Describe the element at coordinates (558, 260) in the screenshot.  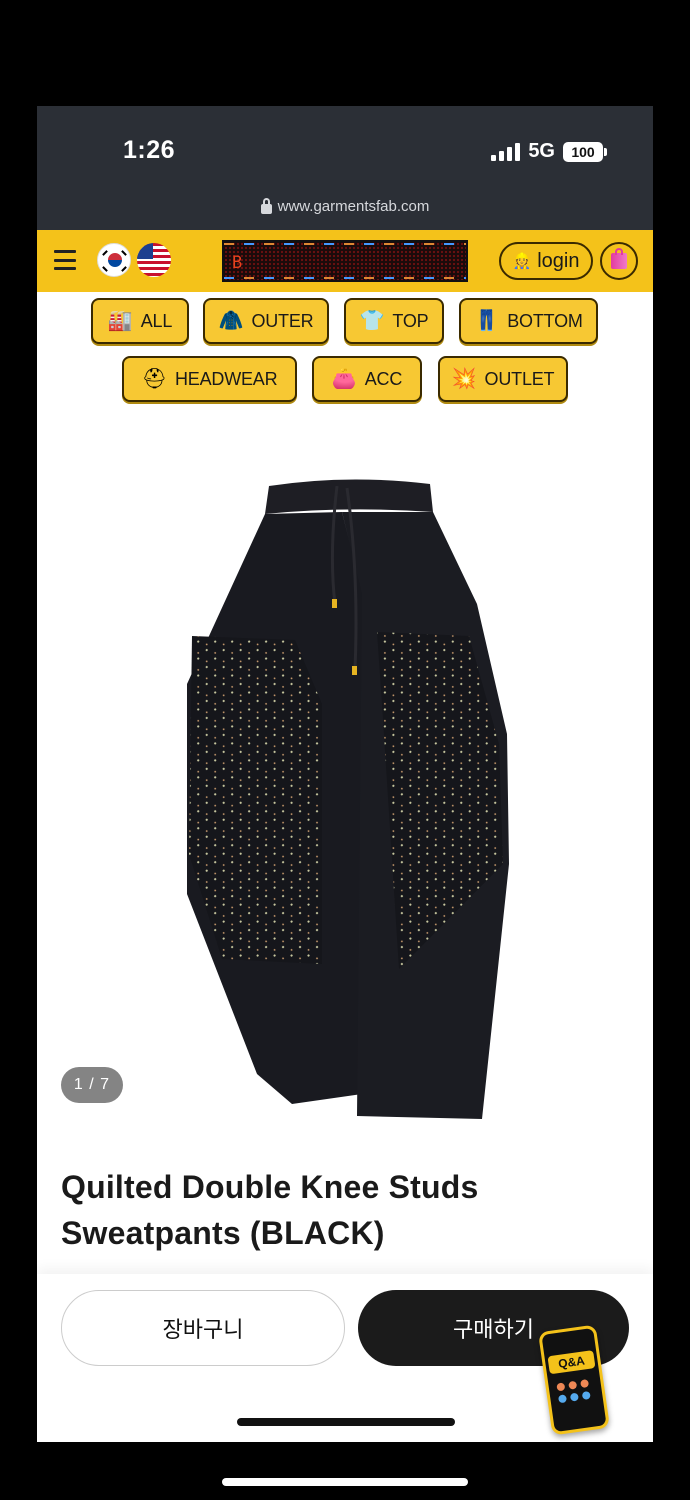
I see `login-label: login` at that location.